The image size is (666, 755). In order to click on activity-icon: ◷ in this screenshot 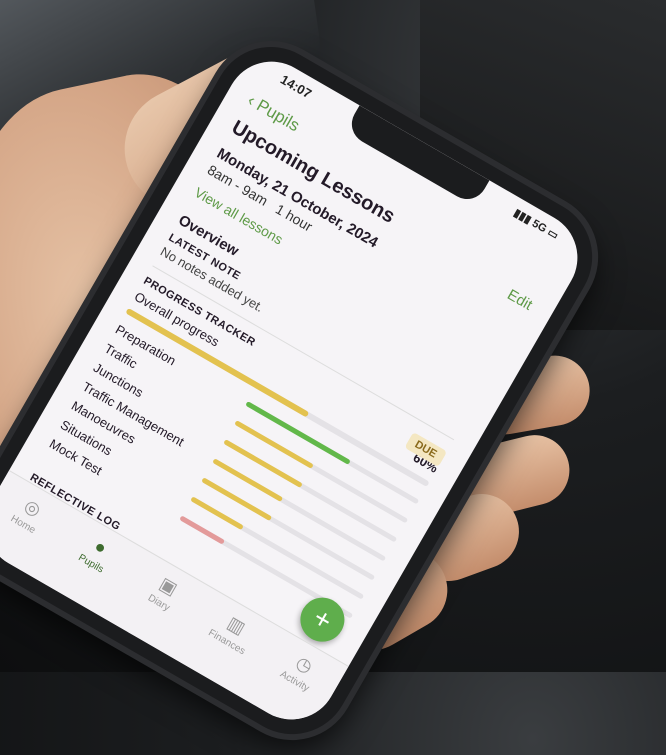, I will do `click(304, 665)`.